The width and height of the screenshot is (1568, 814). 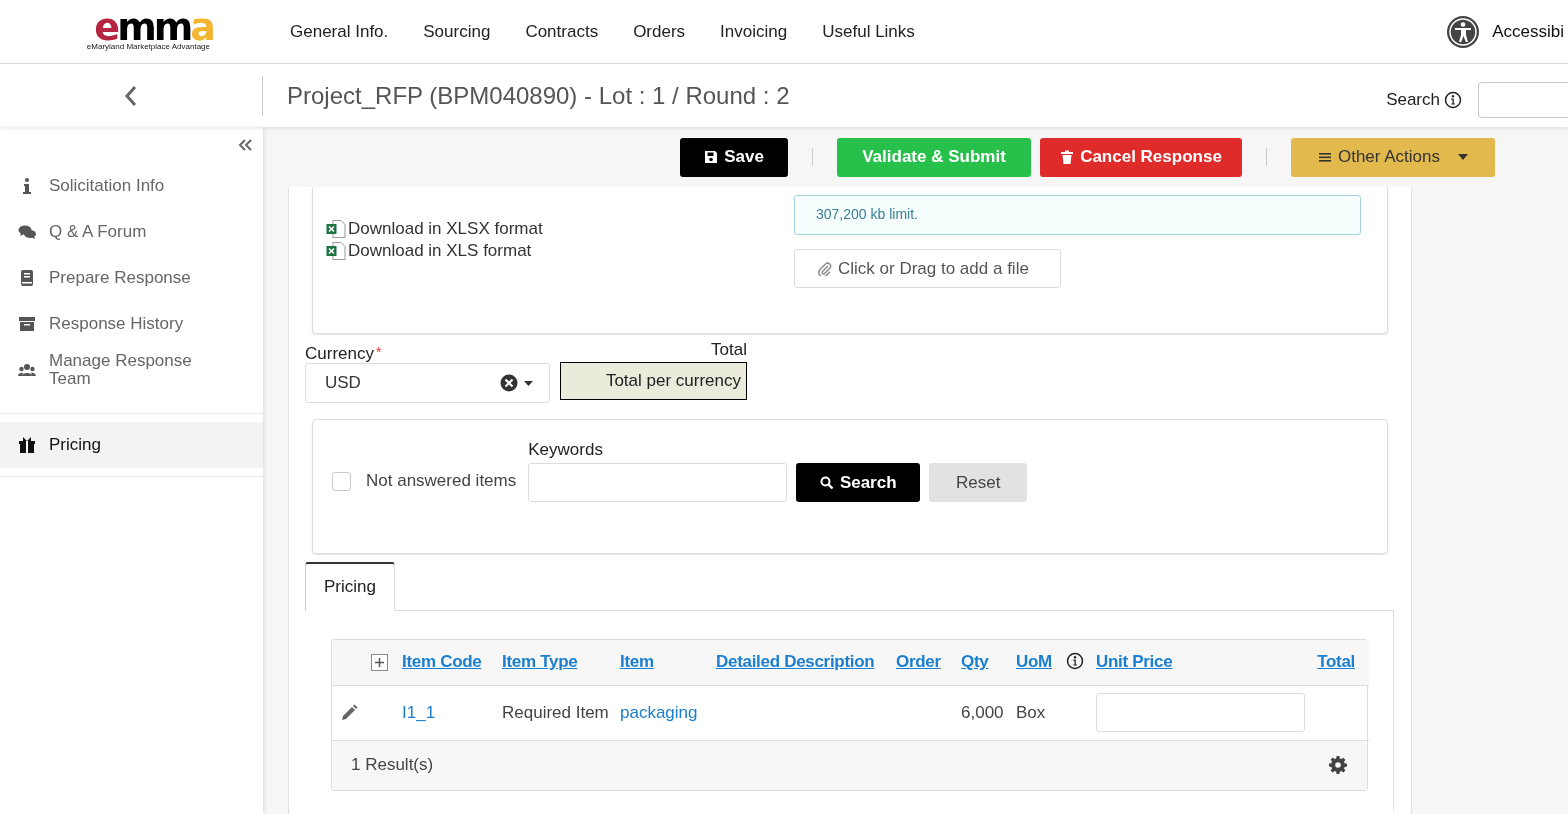 I want to click on save-icon, so click(x=711, y=157).